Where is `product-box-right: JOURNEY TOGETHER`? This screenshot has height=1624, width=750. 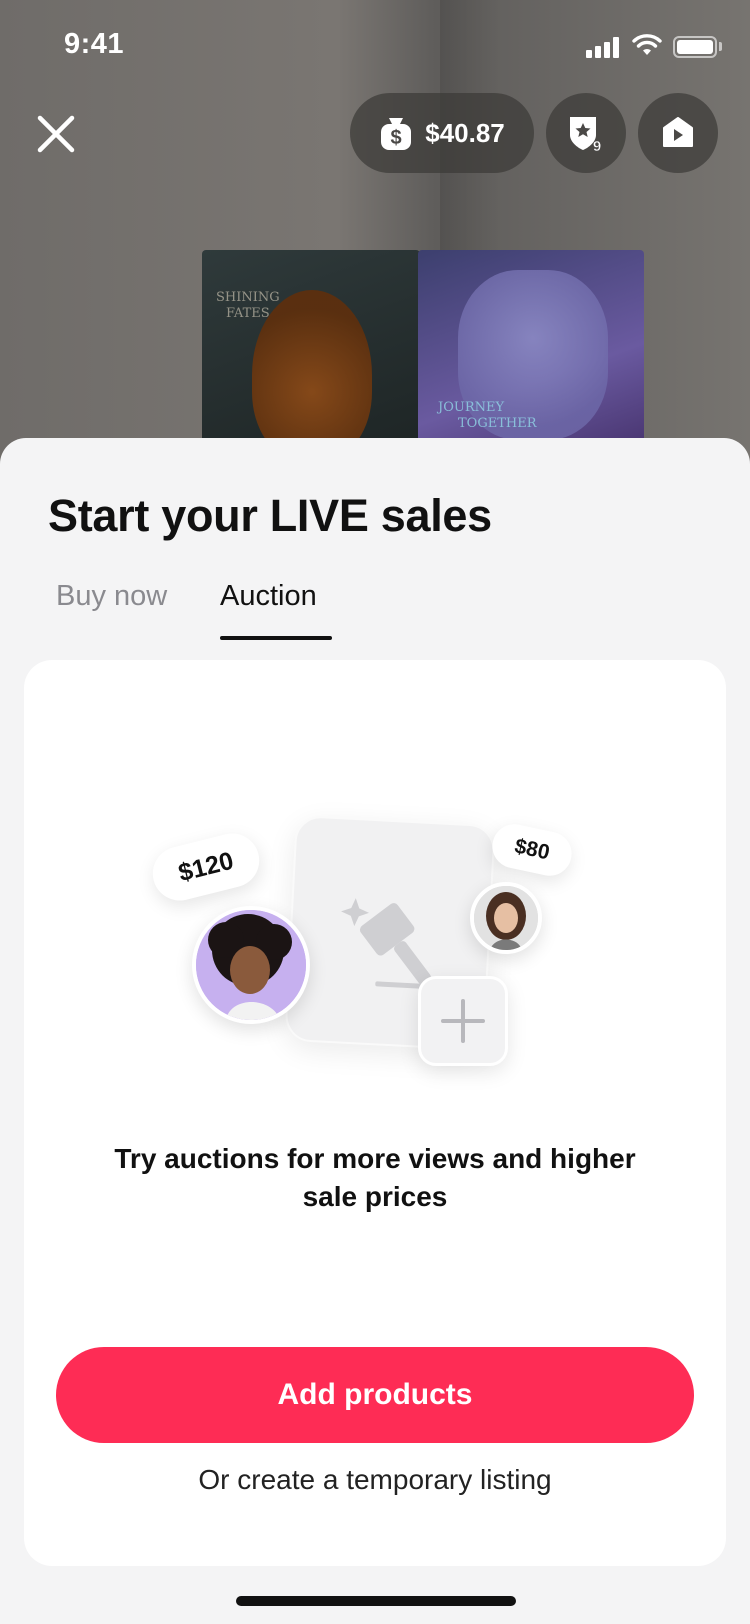 product-box-right: JOURNEY TOGETHER is located at coordinates (531, 355).